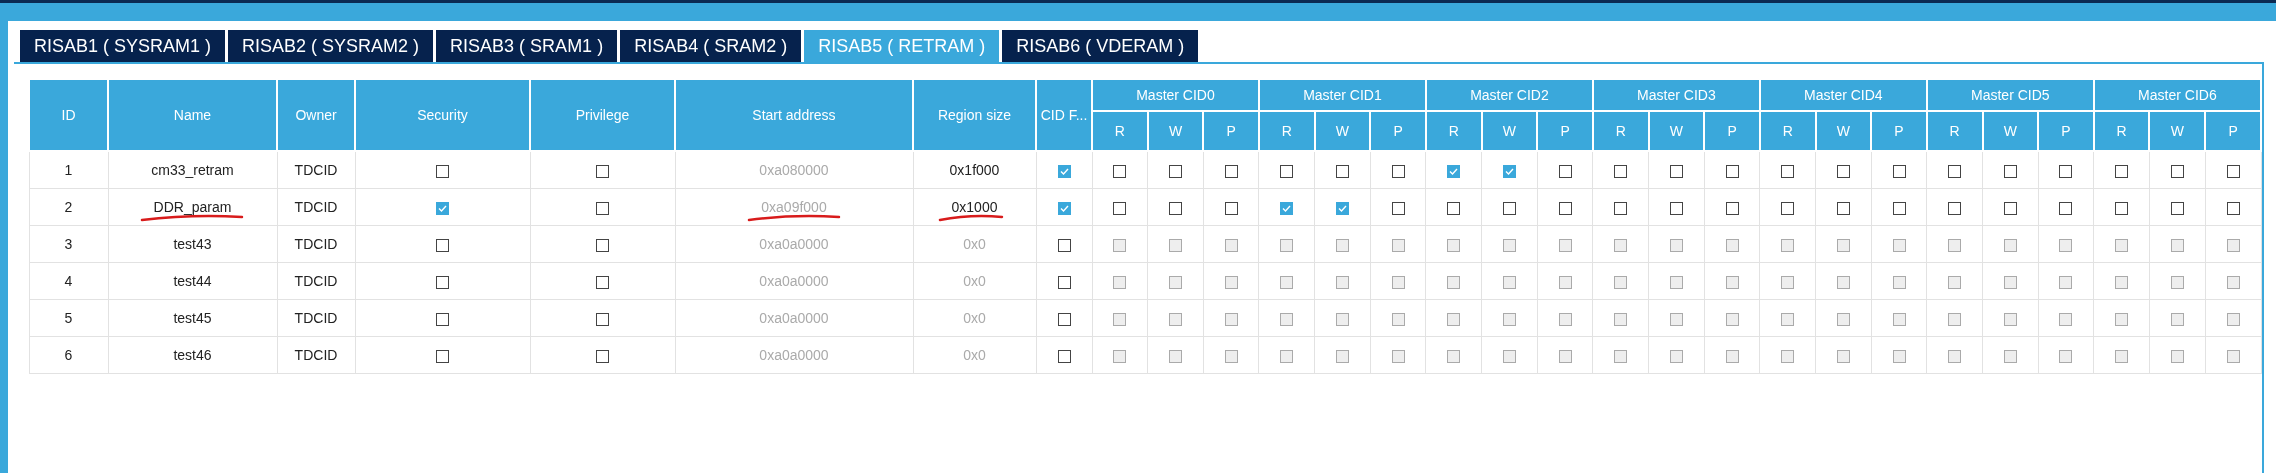  I want to click on column-group-header: Master CID6, so click(2177, 95).